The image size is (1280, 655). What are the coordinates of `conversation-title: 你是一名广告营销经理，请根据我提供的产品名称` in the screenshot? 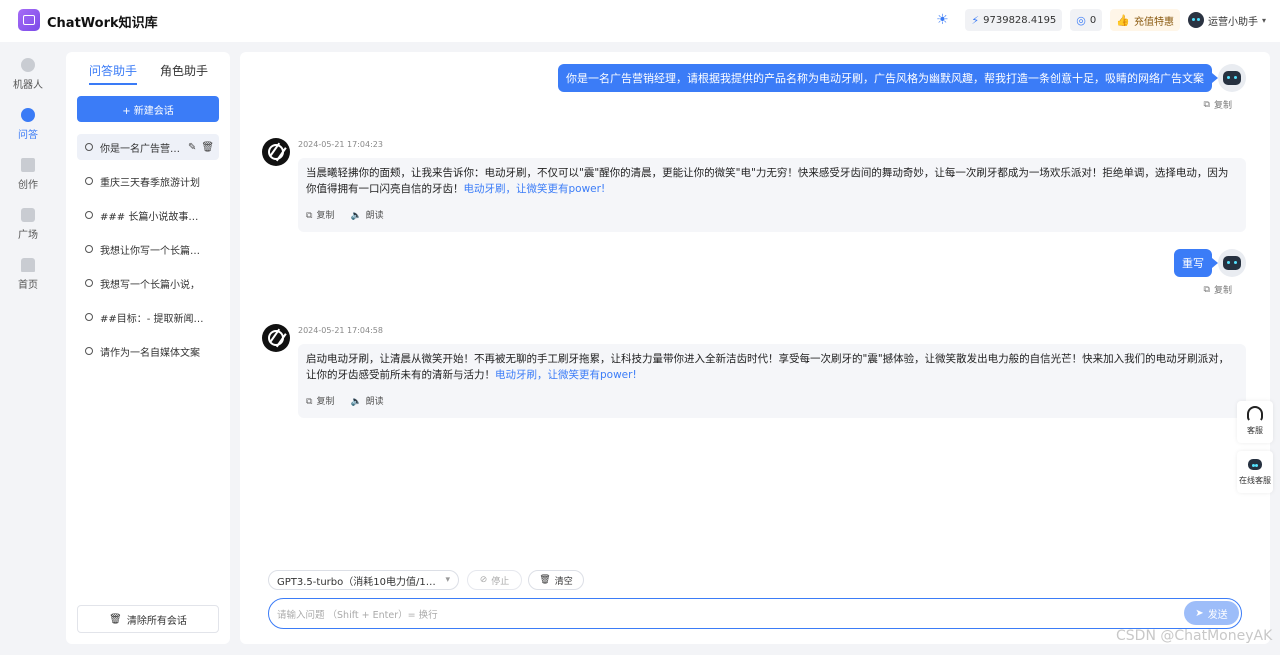 It's located at (142, 149).